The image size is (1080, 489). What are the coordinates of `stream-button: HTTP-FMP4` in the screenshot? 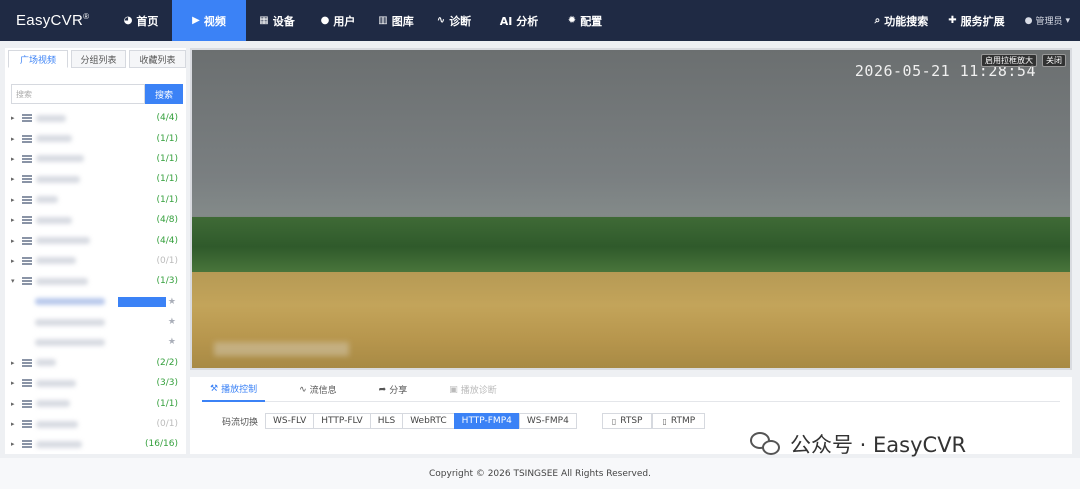 It's located at (486, 421).